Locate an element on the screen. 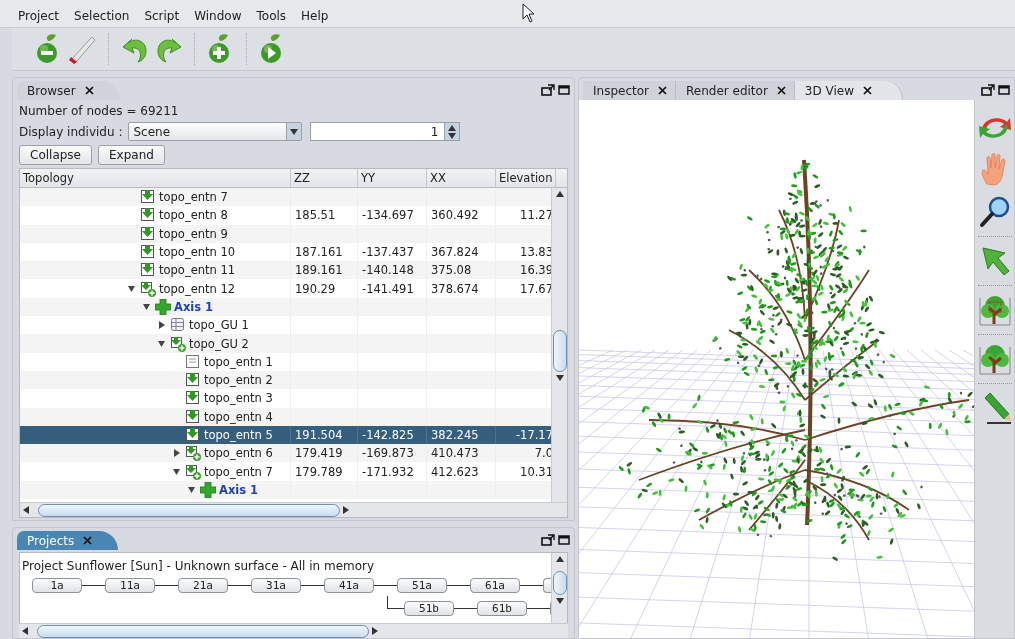  tree-row: topo_GU 2 is located at coordinates (285, 343).